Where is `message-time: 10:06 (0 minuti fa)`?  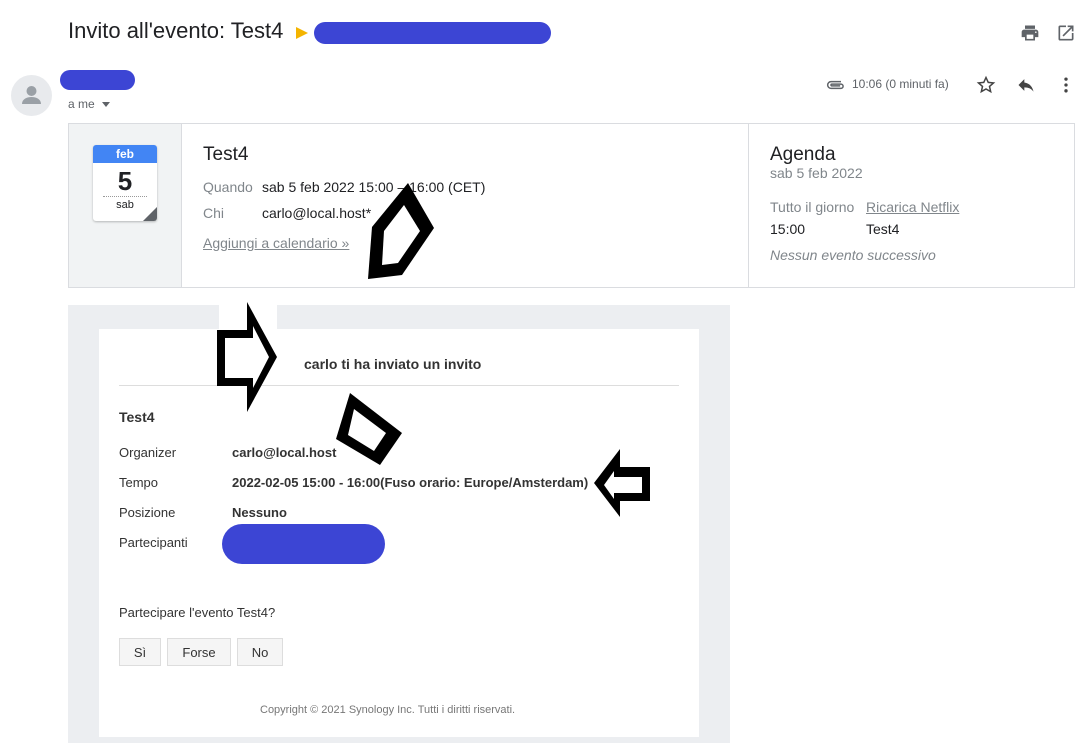 message-time: 10:06 (0 minuti fa) is located at coordinates (900, 84).